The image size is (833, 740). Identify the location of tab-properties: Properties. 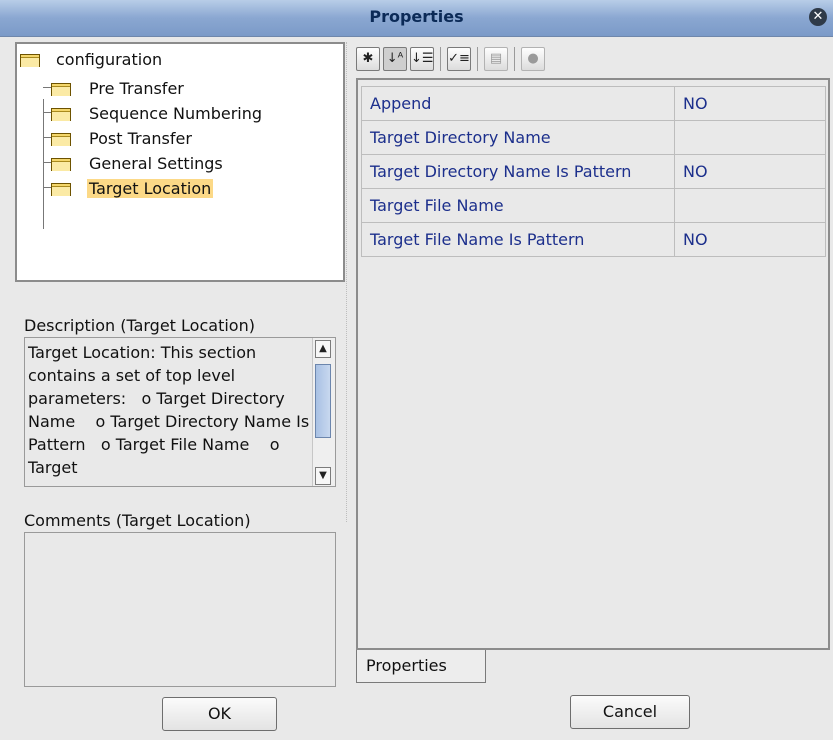
(421, 666).